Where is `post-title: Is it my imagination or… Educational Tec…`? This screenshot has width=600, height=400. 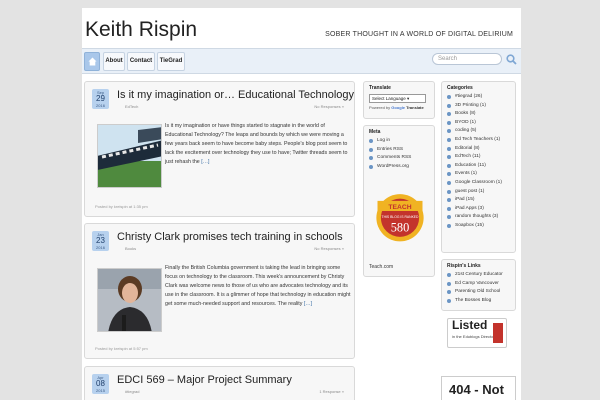 post-title: Is it my imagination or… Educational Tec… is located at coordinates (235, 95).